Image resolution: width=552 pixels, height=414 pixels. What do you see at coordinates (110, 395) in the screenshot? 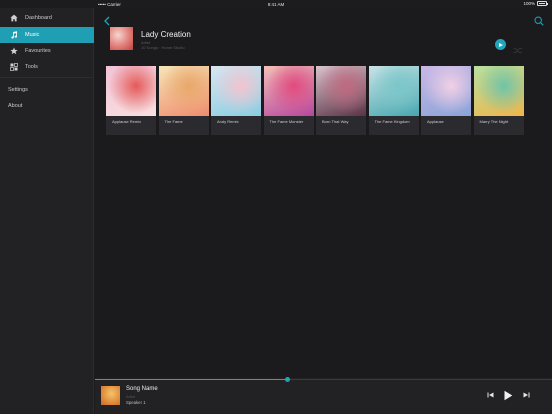
I see `now-playing-cover` at bounding box center [110, 395].